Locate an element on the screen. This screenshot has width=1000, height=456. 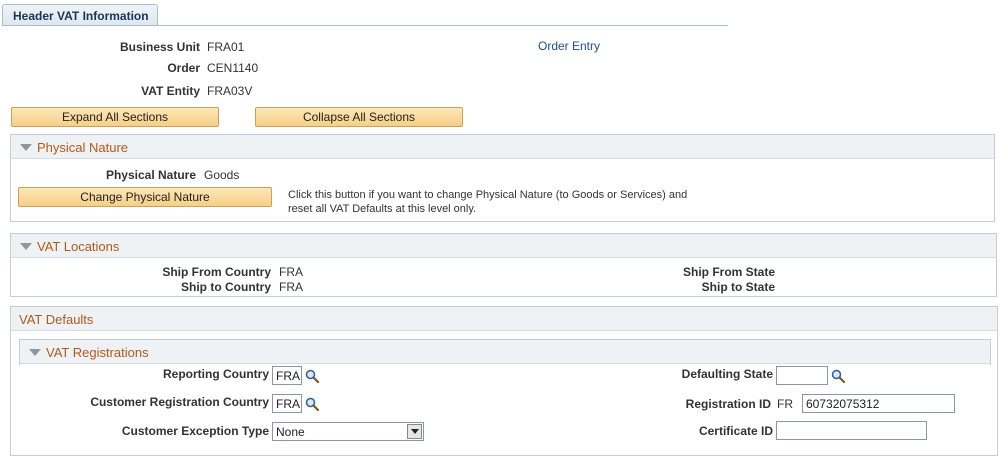
collapse-all-sections-button: Collapse All Sections is located at coordinates (359, 117).